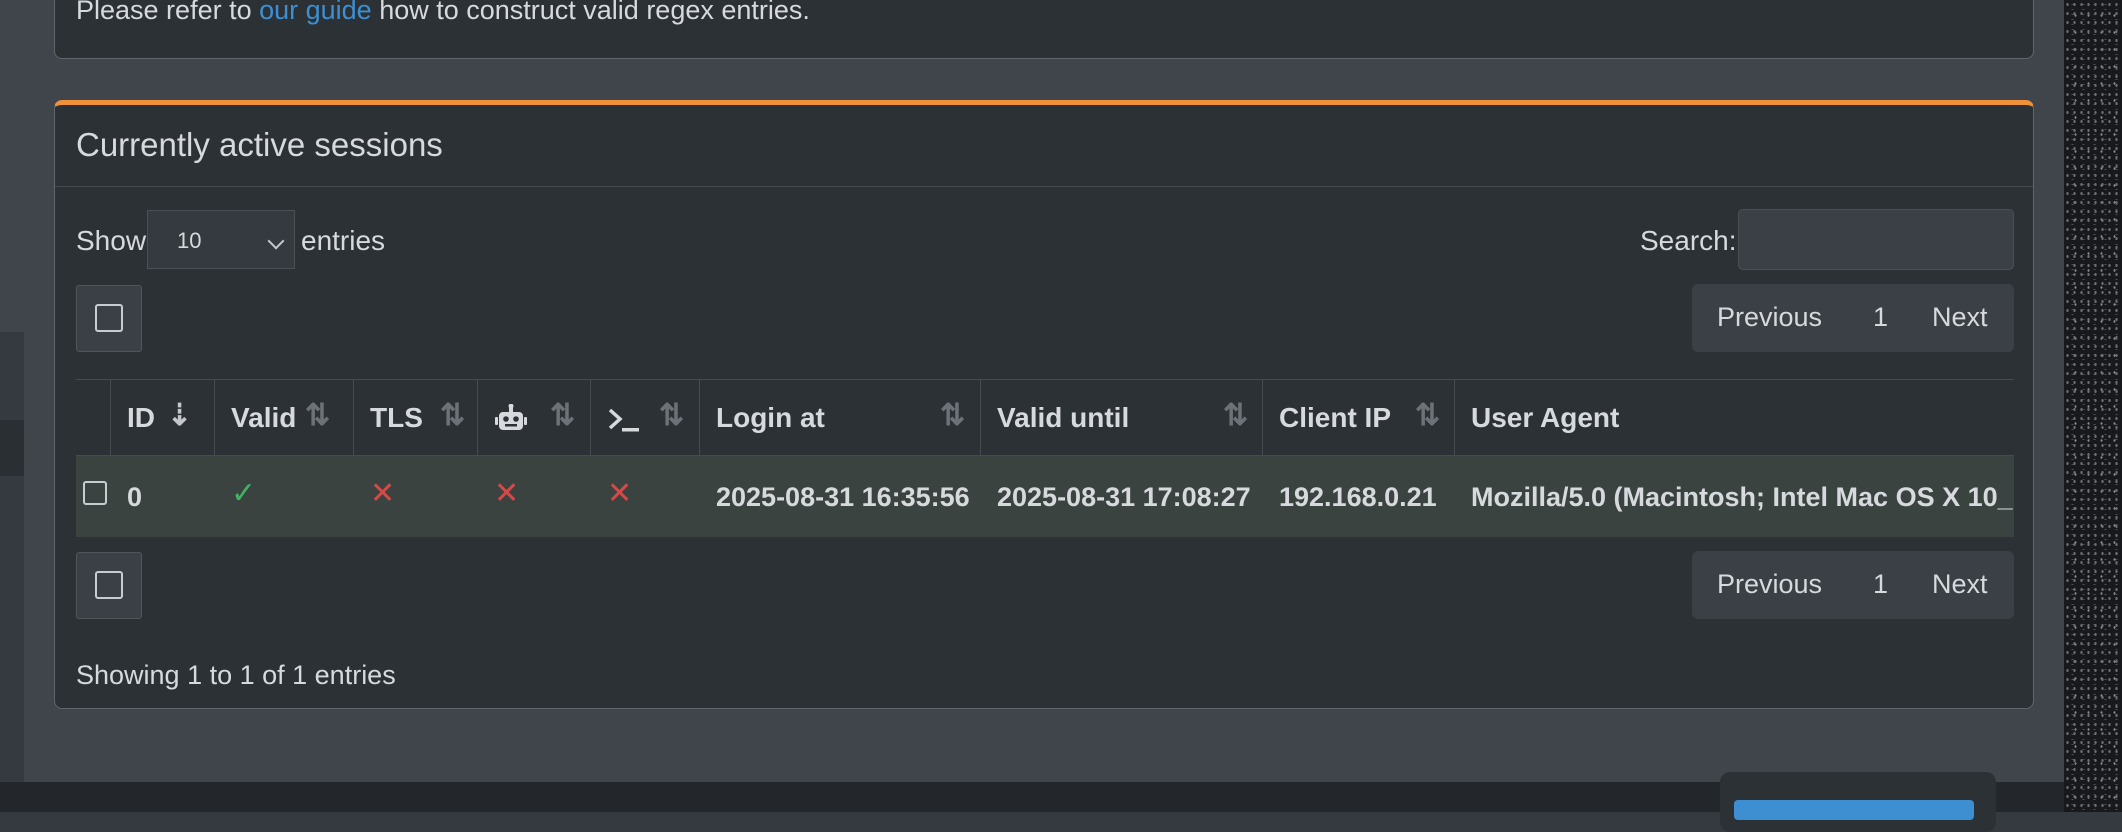 This screenshot has width=2122, height=832. Describe the element at coordinates (111, 240) in the screenshot. I see `show-label: Show` at that location.